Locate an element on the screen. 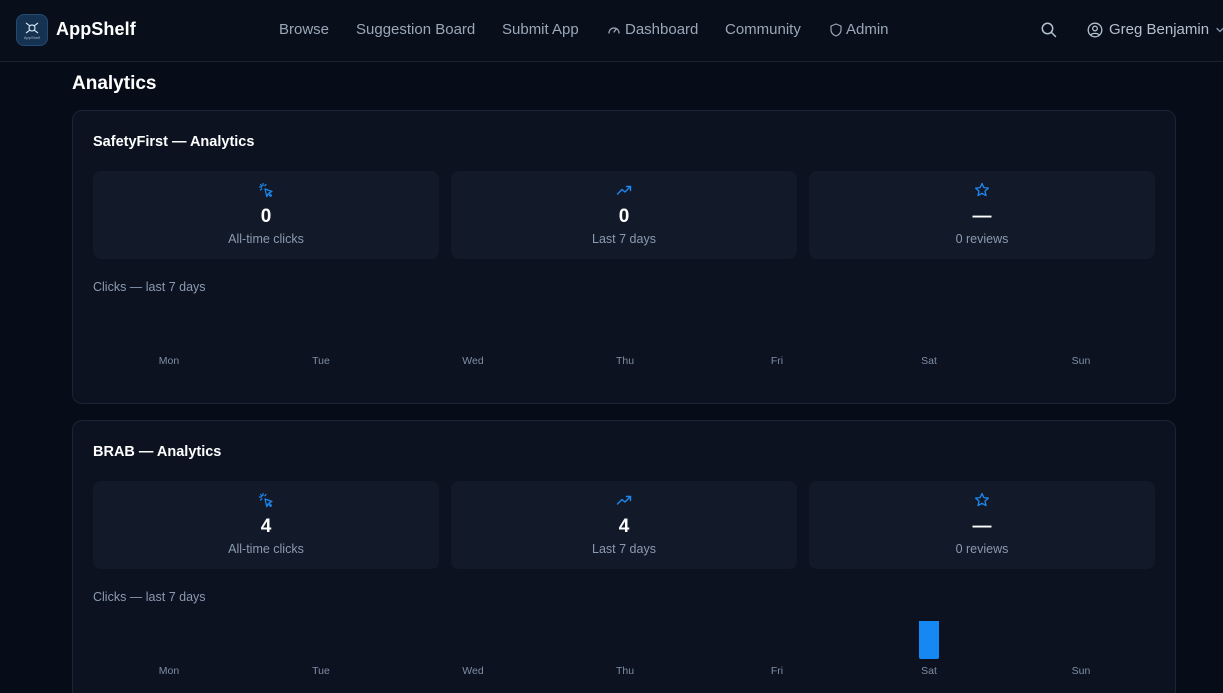 Image resolution: width=1223 pixels, height=693 pixels. gauge-icon is located at coordinates (614, 30).